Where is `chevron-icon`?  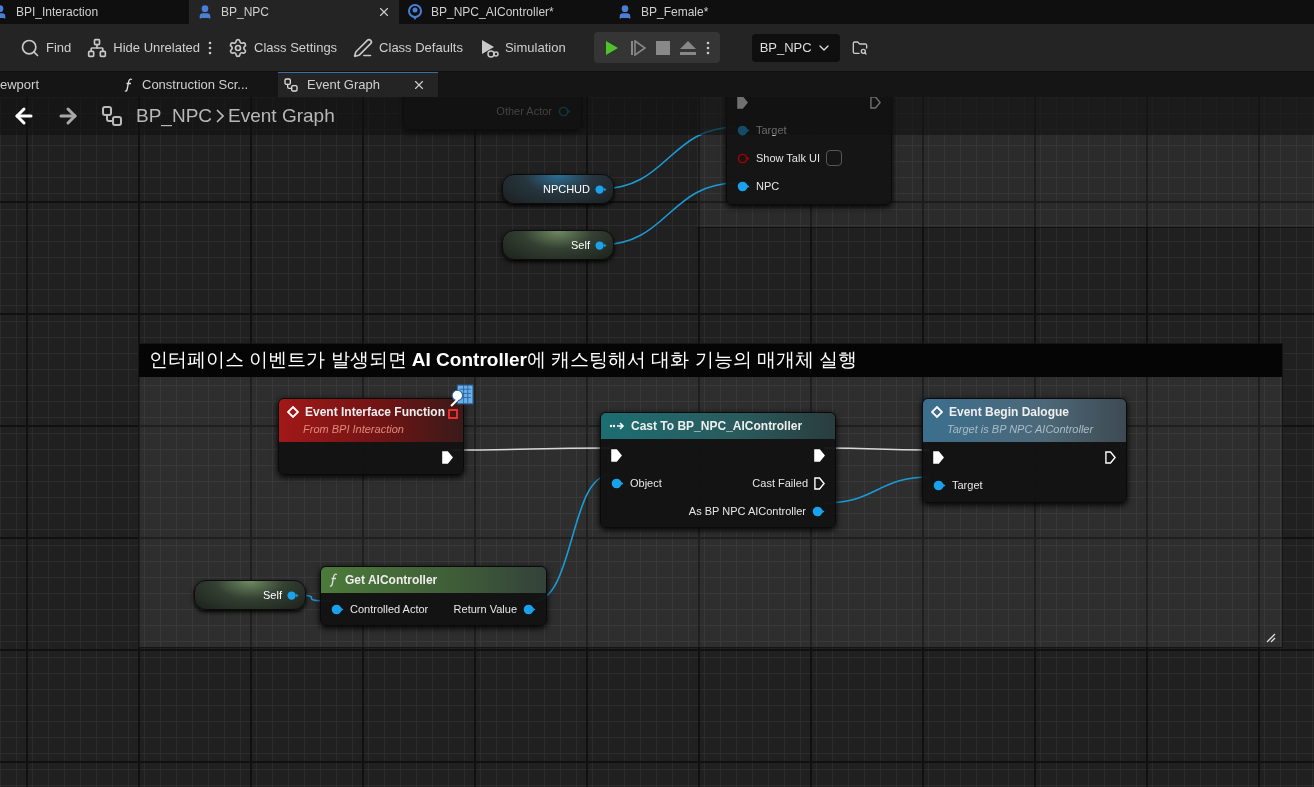 chevron-icon is located at coordinates (220, 116).